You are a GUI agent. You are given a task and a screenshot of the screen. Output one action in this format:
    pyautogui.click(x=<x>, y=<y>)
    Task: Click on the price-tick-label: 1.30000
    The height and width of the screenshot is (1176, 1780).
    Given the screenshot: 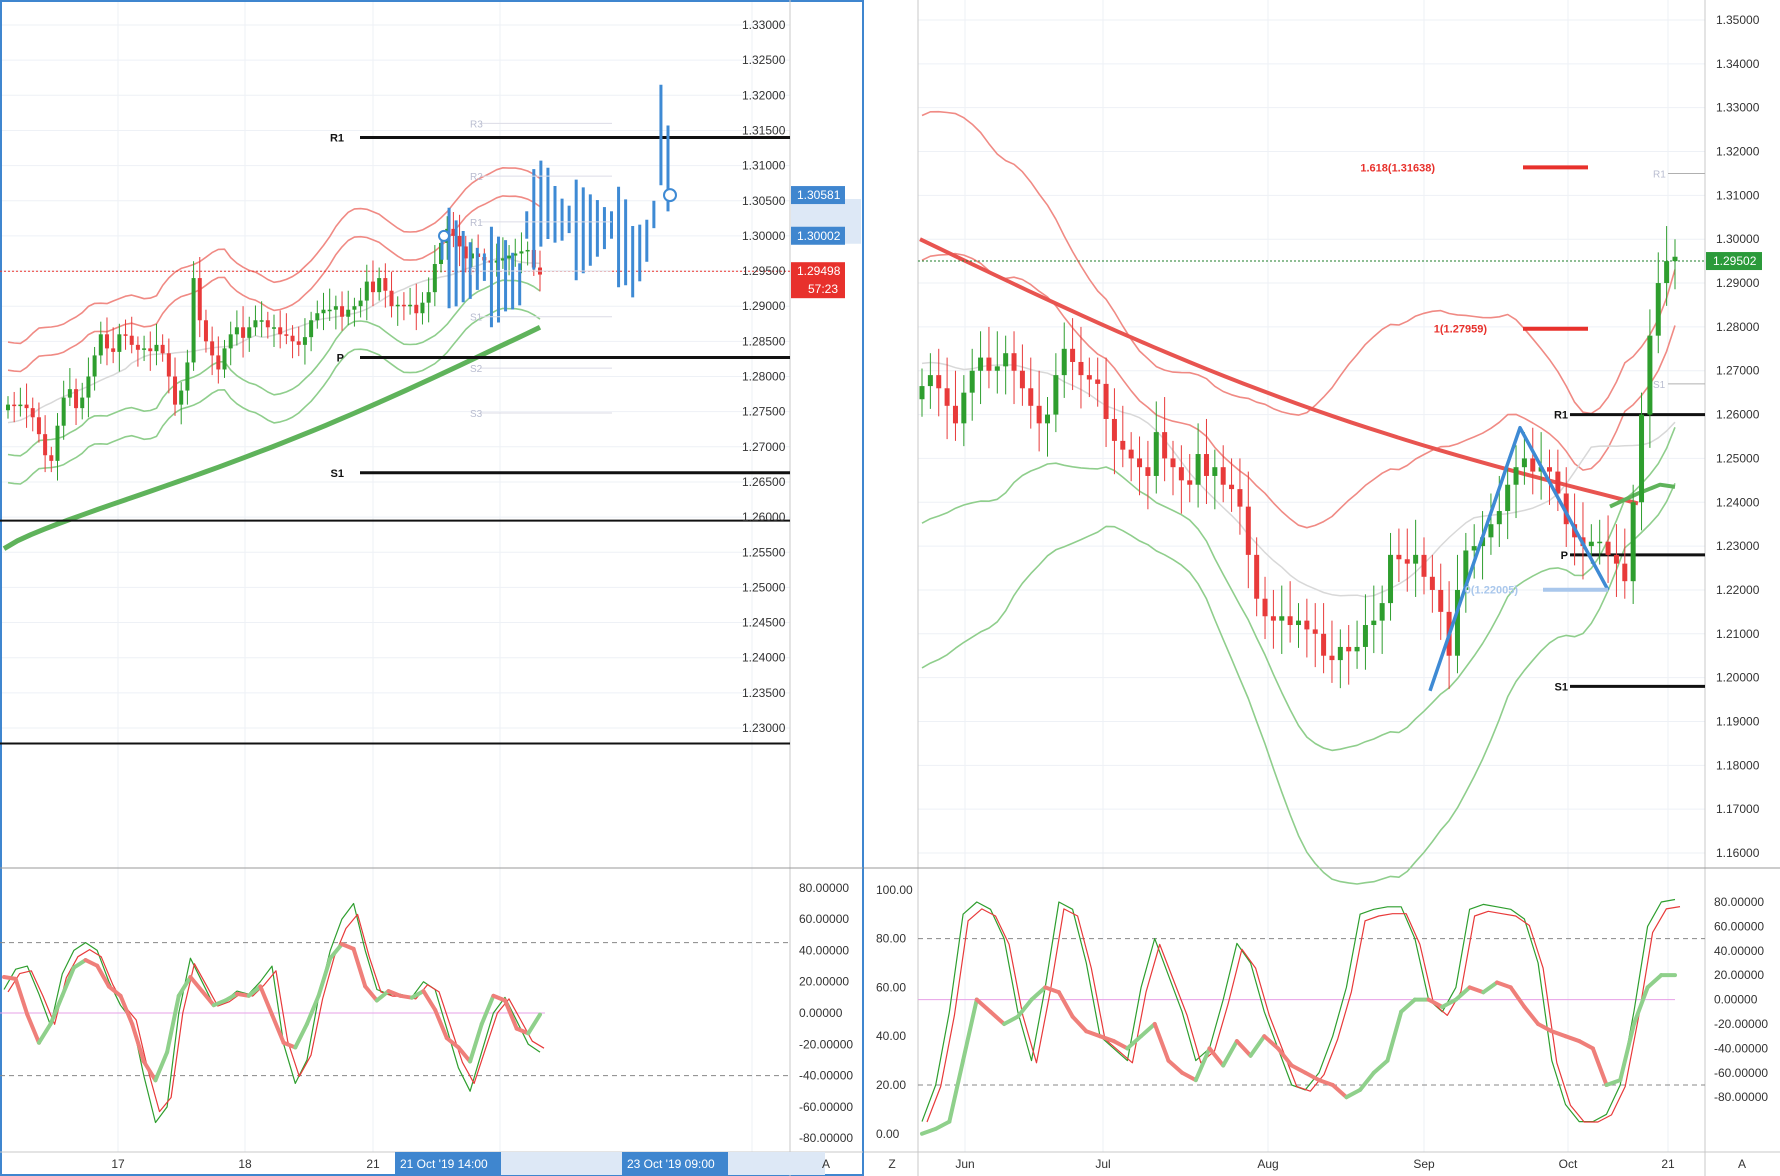 What is the action you would take?
    pyautogui.click(x=1738, y=239)
    